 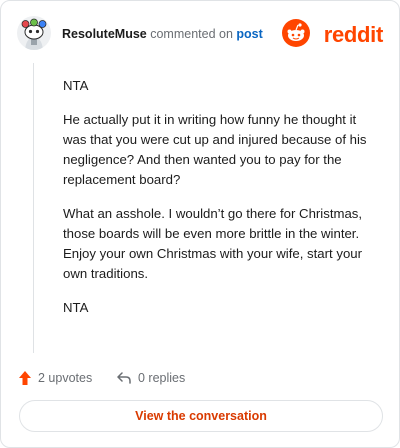 I want to click on comment-meta: ResoluteMuse commented on post, so click(x=162, y=34).